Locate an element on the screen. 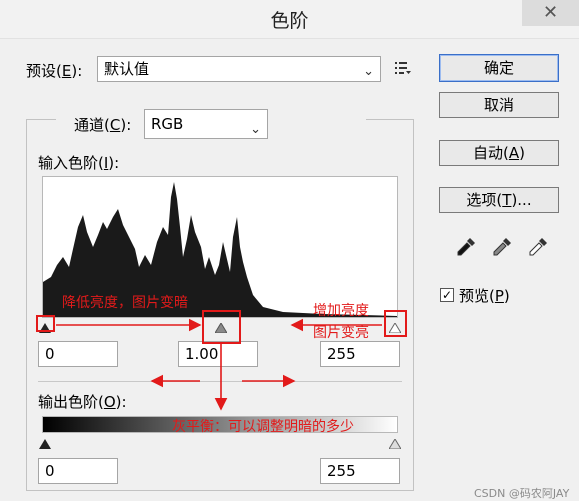 This screenshot has height=501, width=579. white-point-highlight-box is located at coordinates (395, 323).